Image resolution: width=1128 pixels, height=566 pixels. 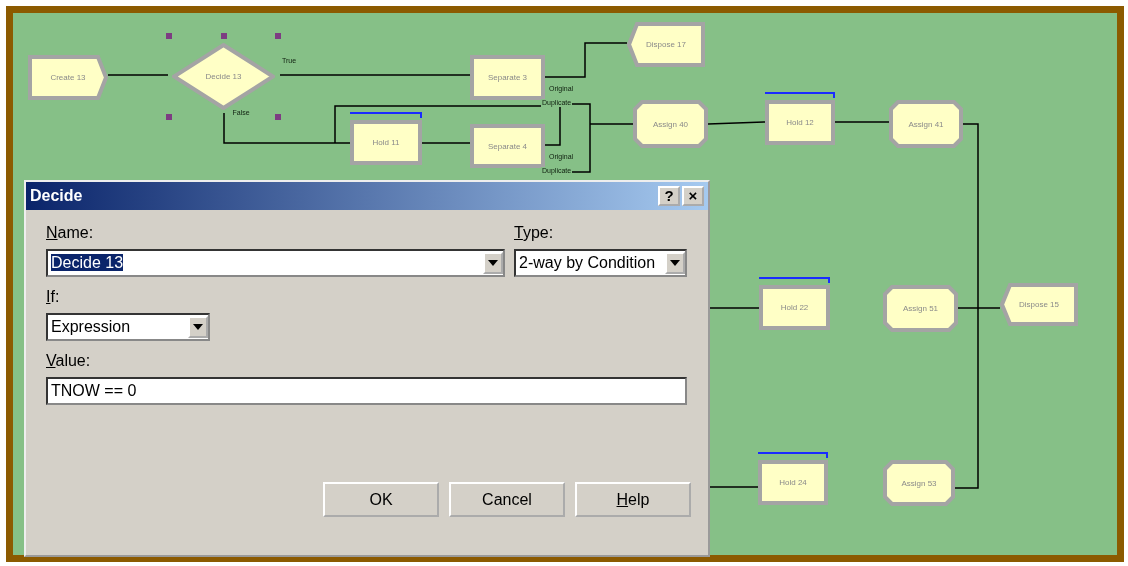 What do you see at coordinates (70, 233) in the screenshot?
I see `field-label: Name:` at bounding box center [70, 233].